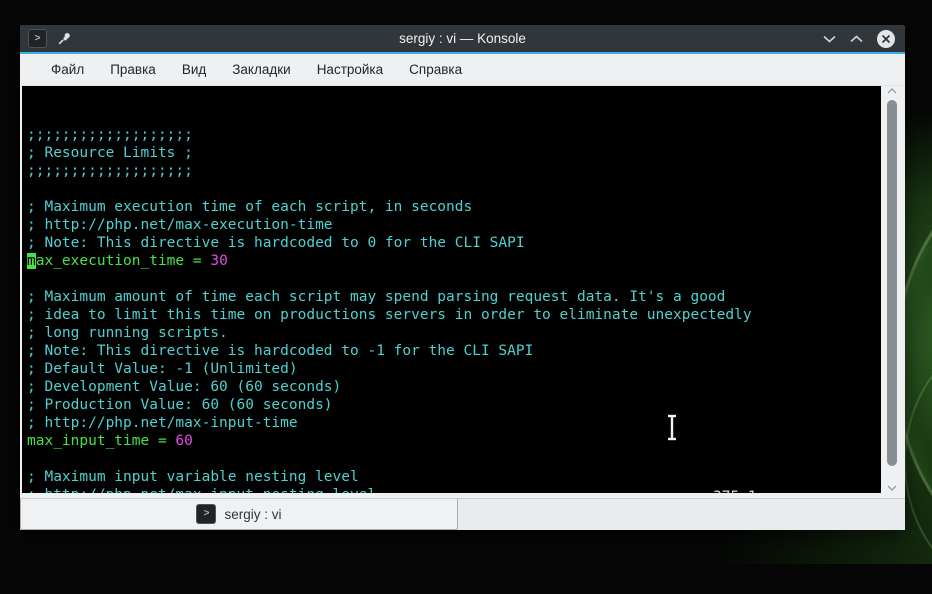  Describe the element at coordinates (892, 283) in the screenshot. I see `scrollbar-thumb` at that location.